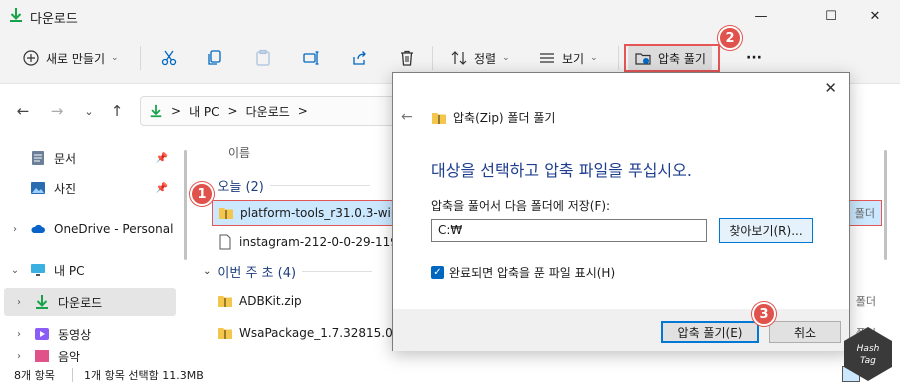 The height and width of the screenshot is (387, 900). I want to click on cancel-button: 취소, so click(805, 332).